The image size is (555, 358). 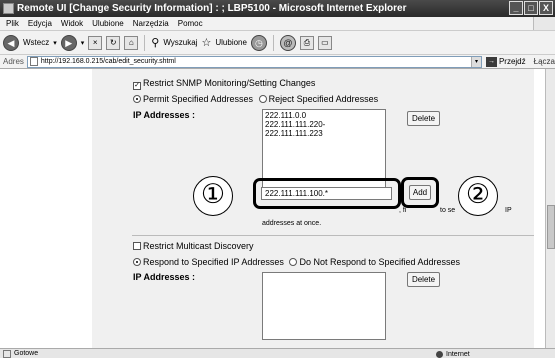 What do you see at coordinates (324, 306) in the screenshot?
I see `multicast-ip-listbox` at bounding box center [324, 306].